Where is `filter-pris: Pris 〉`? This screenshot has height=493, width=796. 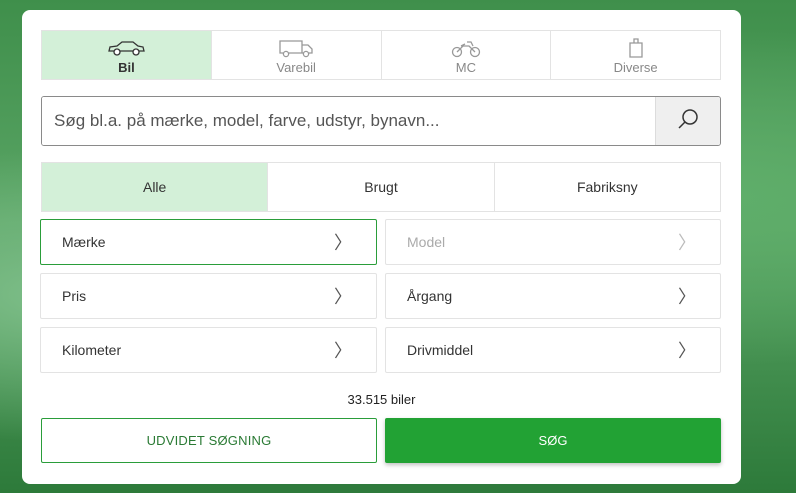 filter-pris: Pris 〉 is located at coordinates (208, 296).